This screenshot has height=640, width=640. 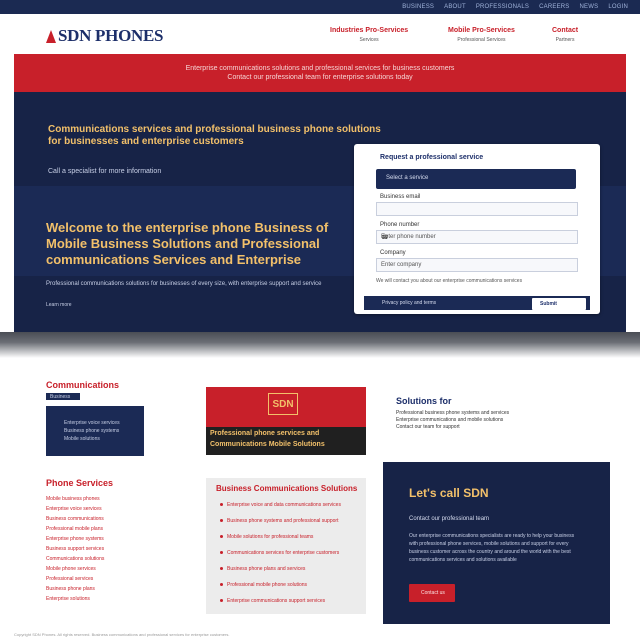 What do you see at coordinates (369, 35) in the screenshot?
I see `nav-item-industries: Industries Pro-Services Services` at bounding box center [369, 35].